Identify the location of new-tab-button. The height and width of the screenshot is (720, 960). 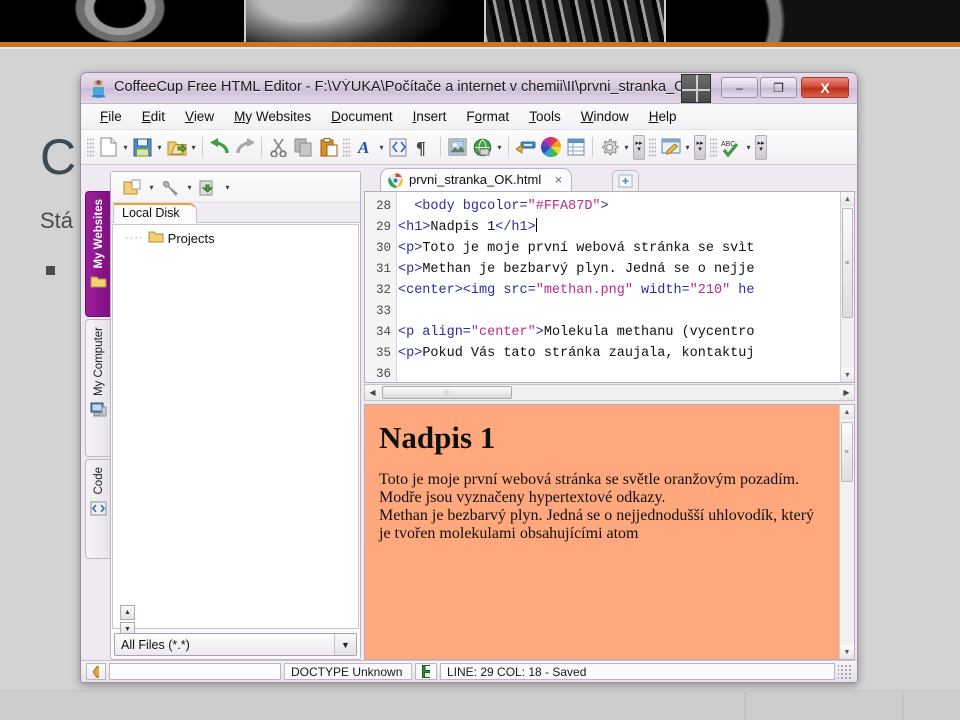
(625, 180).